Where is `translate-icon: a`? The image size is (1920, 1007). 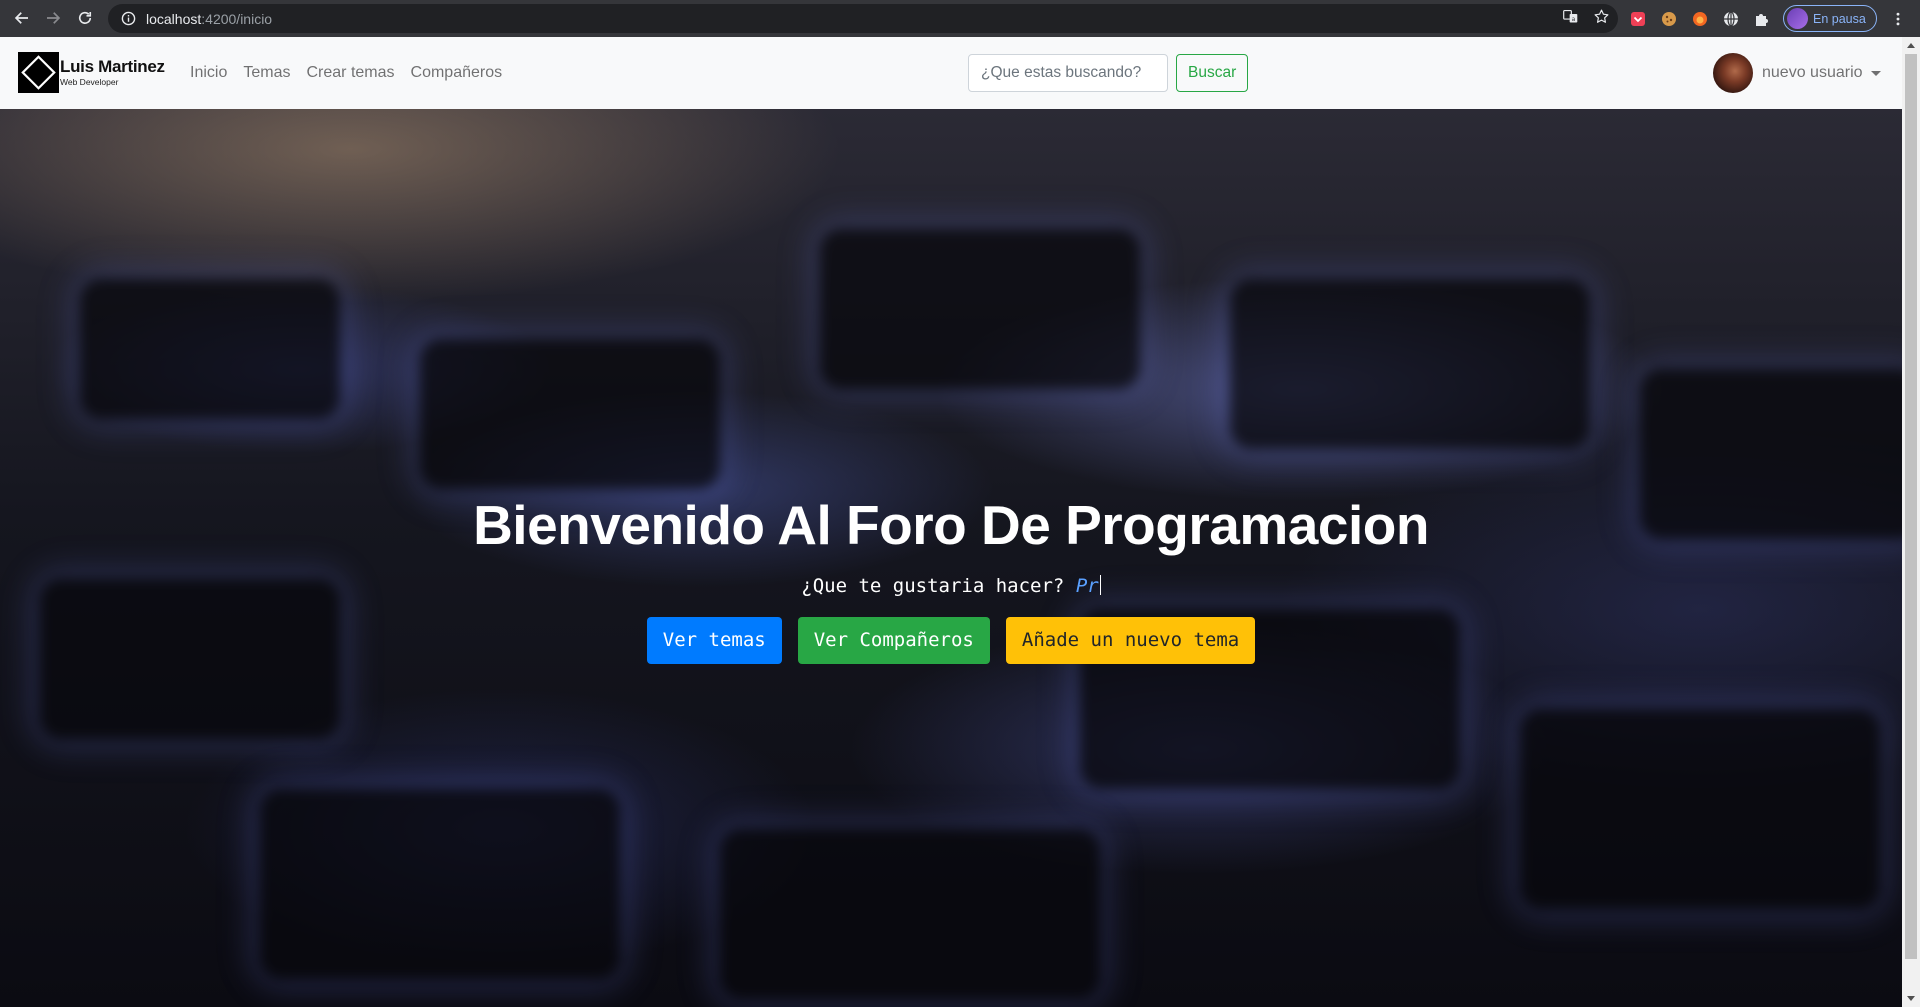 translate-icon: a is located at coordinates (1570, 19).